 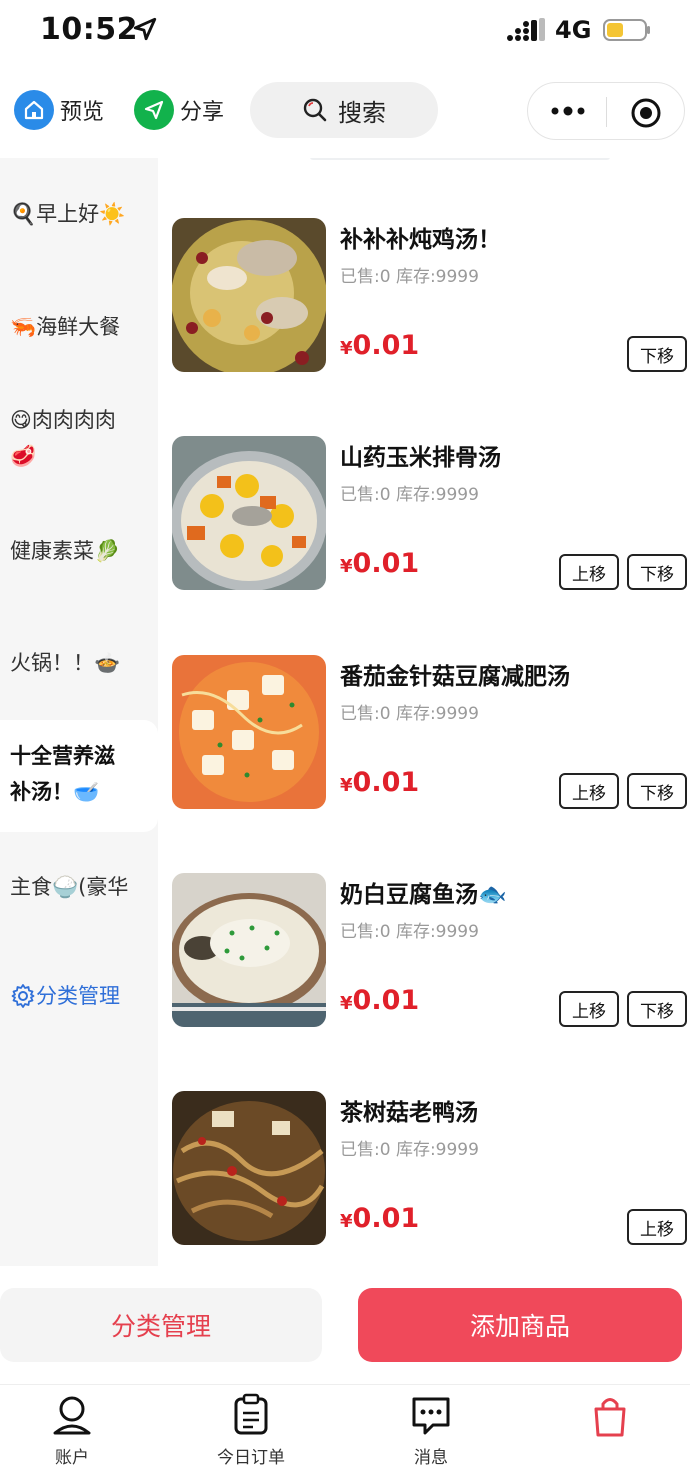 What do you see at coordinates (249, 732) in the screenshot?
I see `product-image-tomato-tofu-soup` at bounding box center [249, 732].